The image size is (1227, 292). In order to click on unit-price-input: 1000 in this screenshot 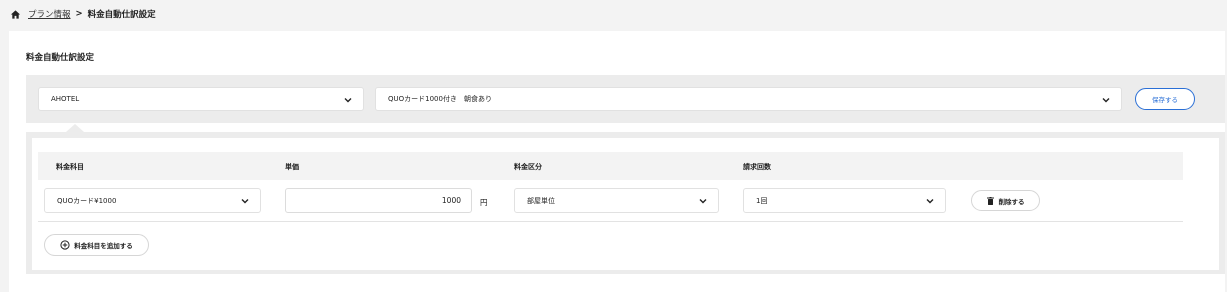, I will do `click(378, 200)`.